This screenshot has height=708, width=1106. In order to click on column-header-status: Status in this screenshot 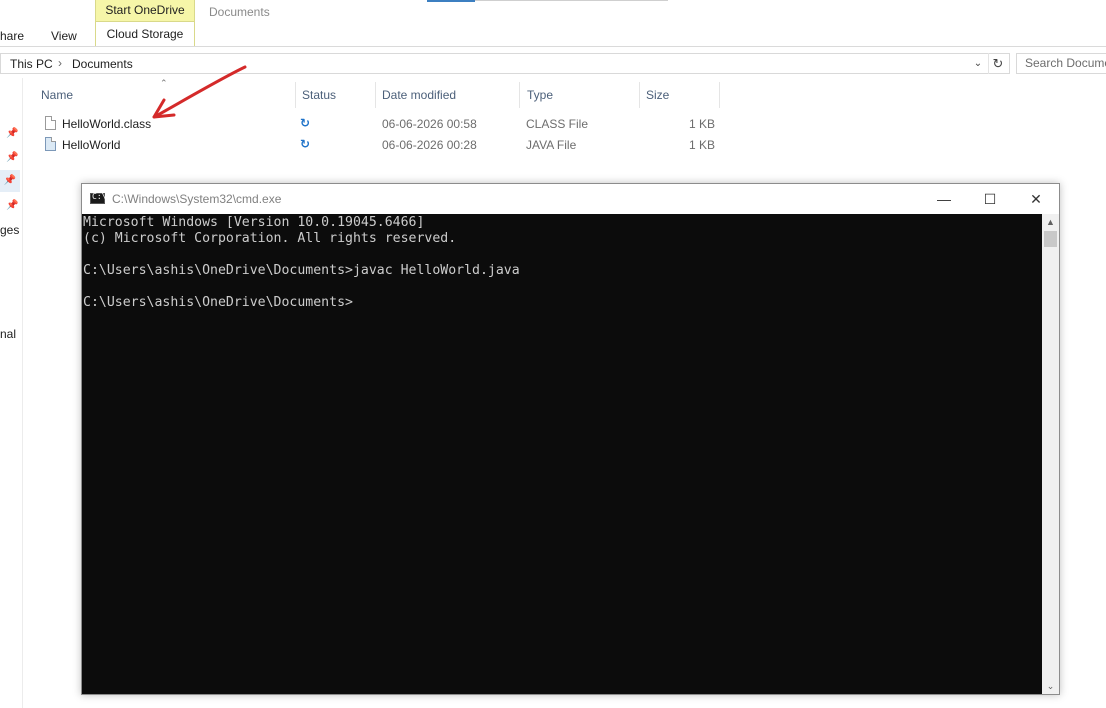, I will do `click(319, 95)`.